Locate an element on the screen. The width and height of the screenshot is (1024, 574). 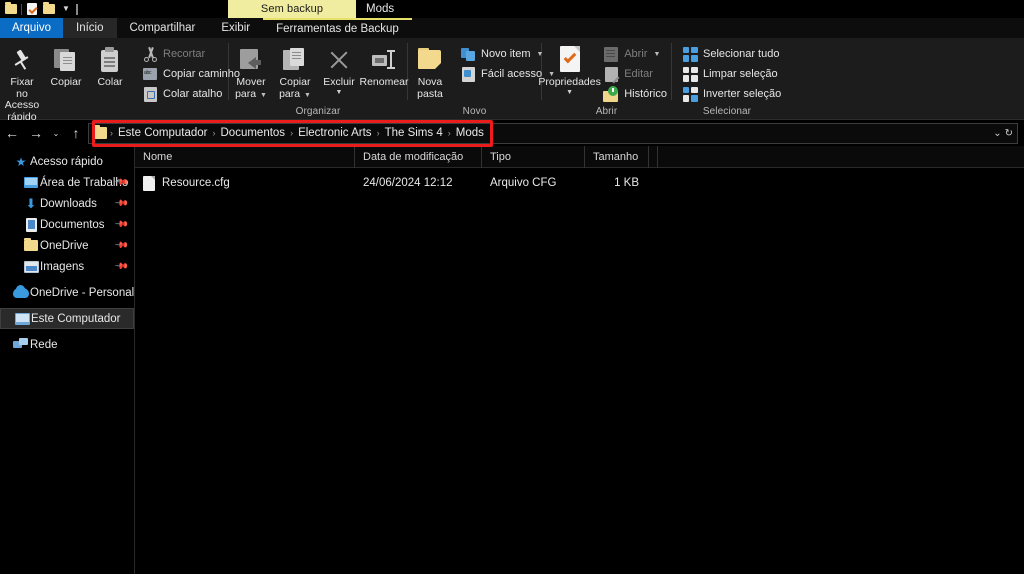
pictures-icon is located at coordinates (31, 266).